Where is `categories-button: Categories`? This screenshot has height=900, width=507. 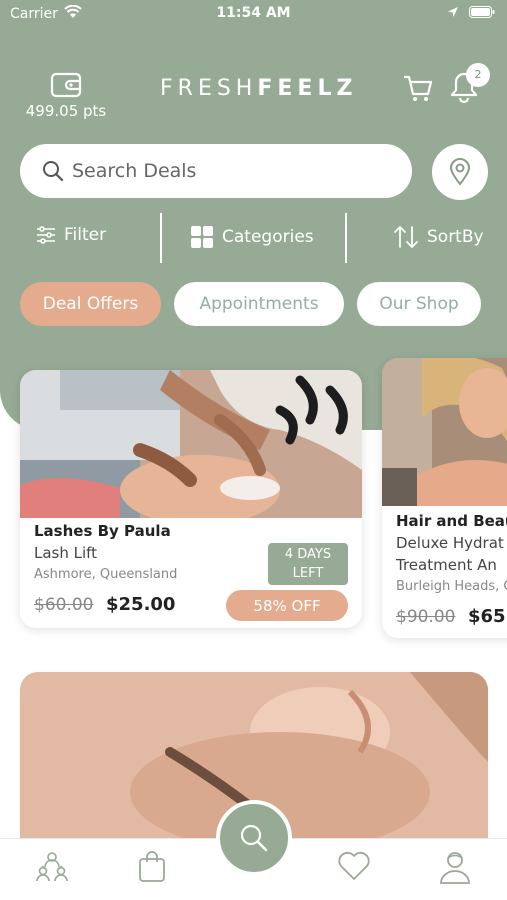
categories-button: Categories is located at coordinates (252, 237).